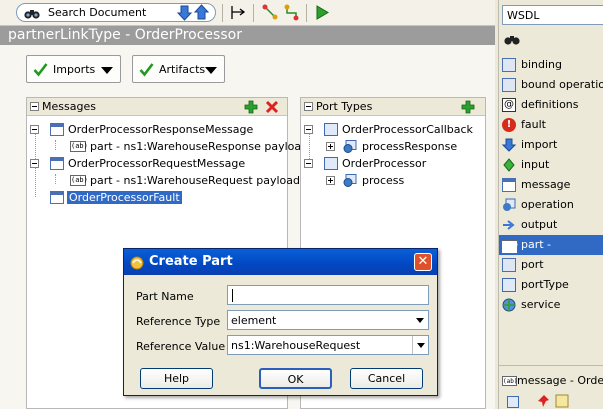 This screenshot has height=409, width=603. Describe the element at coordinates (551, 105) in the screenshot. I see `palette-item-definitions: @ definitions` at that location.